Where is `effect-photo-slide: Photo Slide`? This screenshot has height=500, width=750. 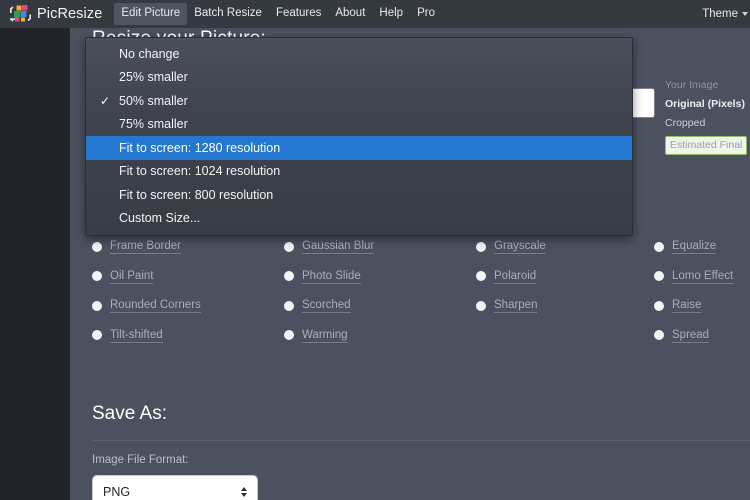 effect-photo-slide: Photo Slide is located at coordinates (380, 277).